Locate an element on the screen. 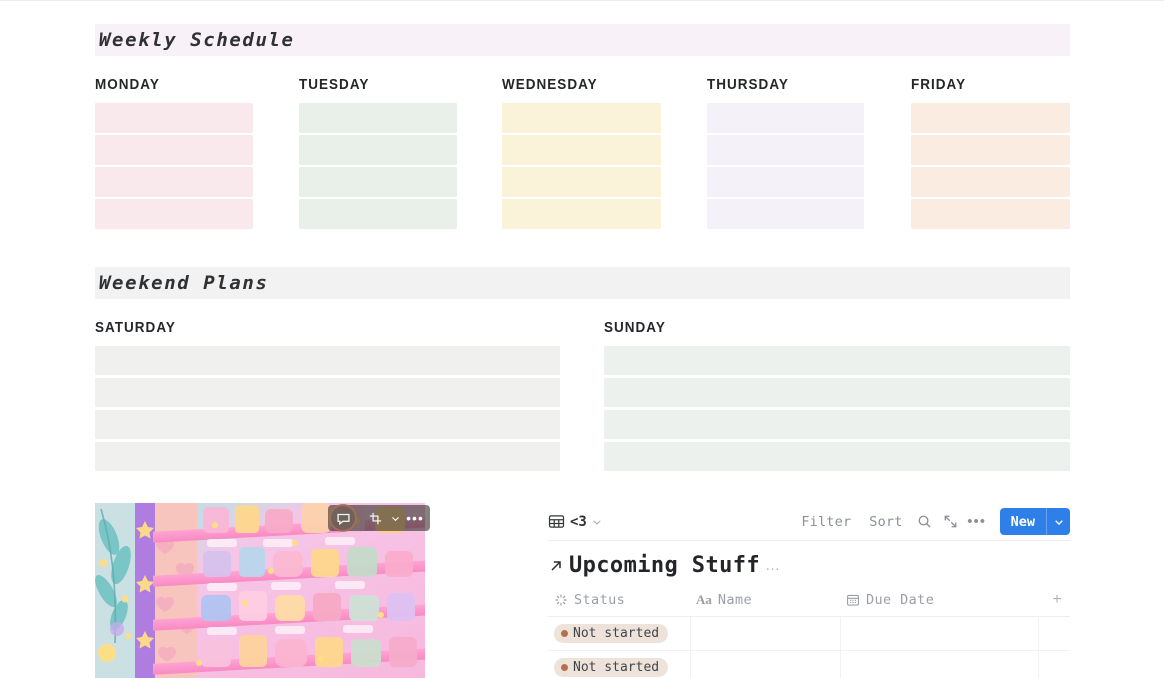  database-toolbar: <3 Filter Sort ••• New is located at coordinates (809, 522).